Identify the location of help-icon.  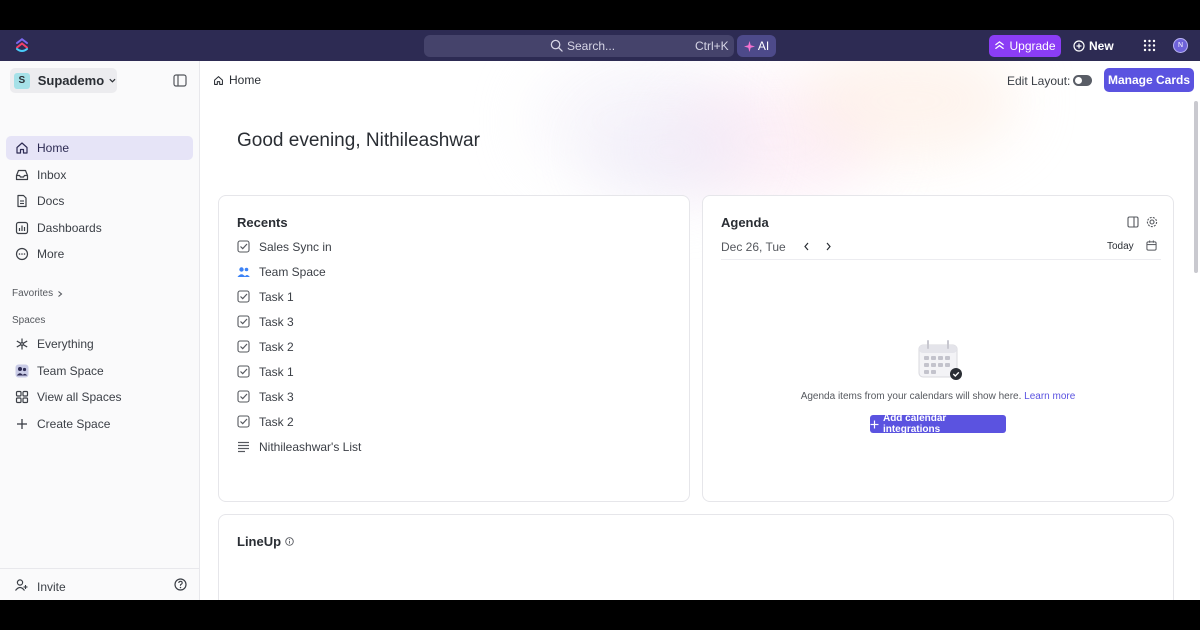
(180, 584).